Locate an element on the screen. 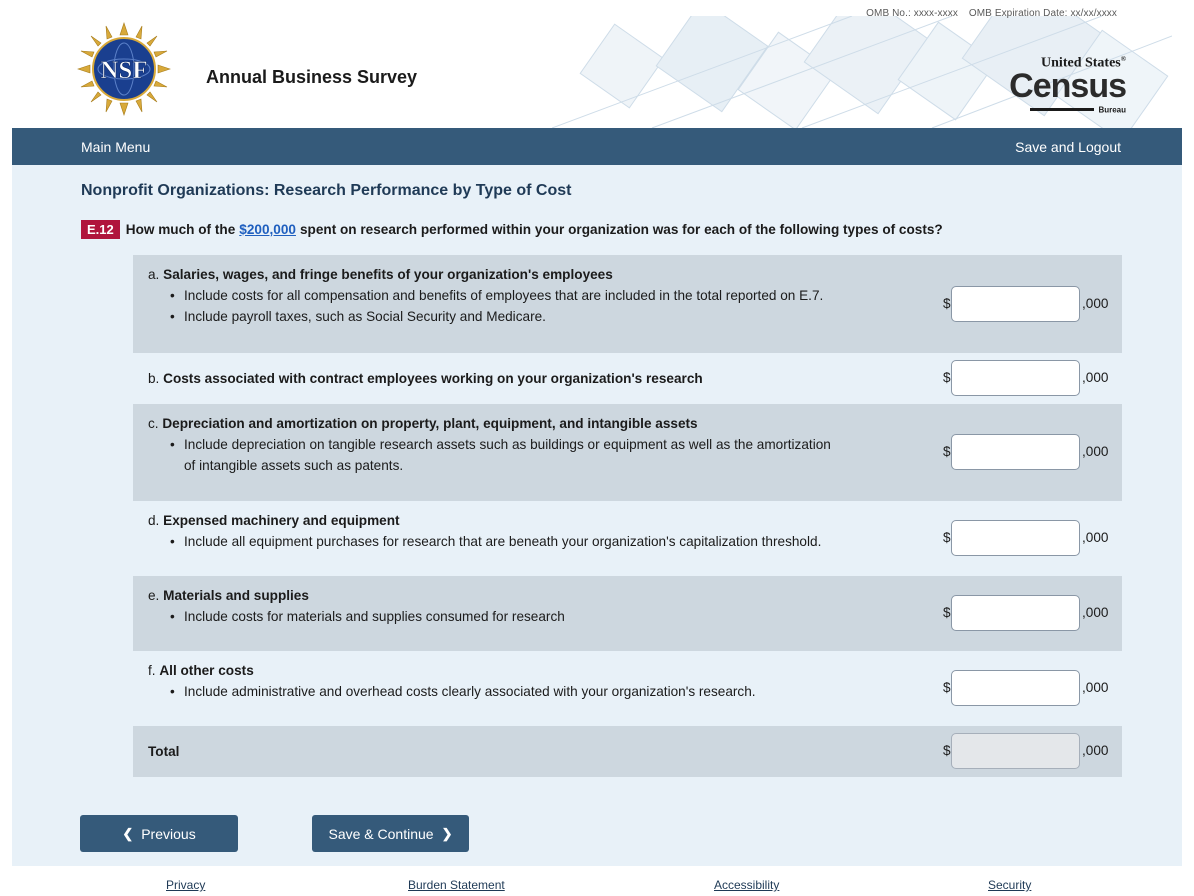 Image resolution: width=1194 pixels, height=896 pixels. other-costs-amount-input is located at coordinates (1015, 688).